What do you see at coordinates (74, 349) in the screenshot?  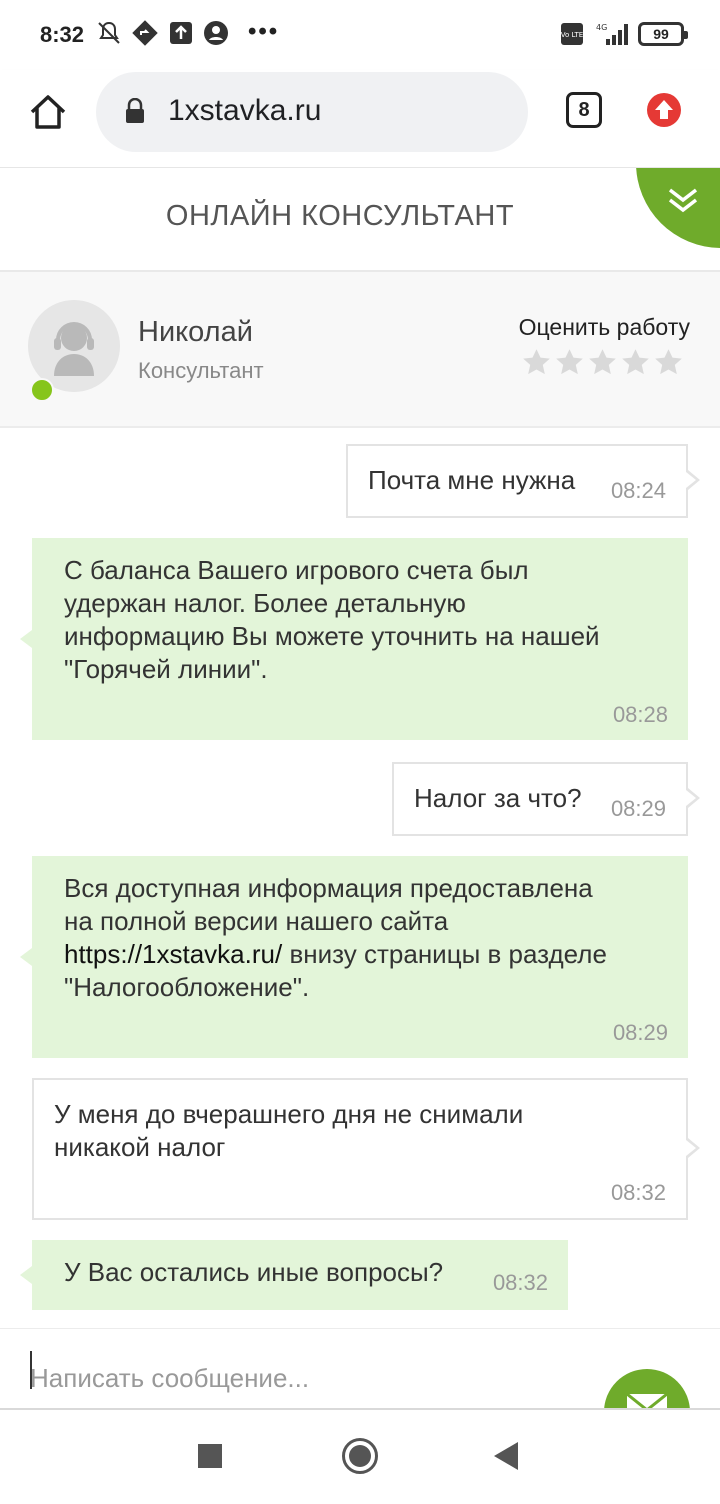 I see `headset-user-icon` at bounding box center [74, 349].